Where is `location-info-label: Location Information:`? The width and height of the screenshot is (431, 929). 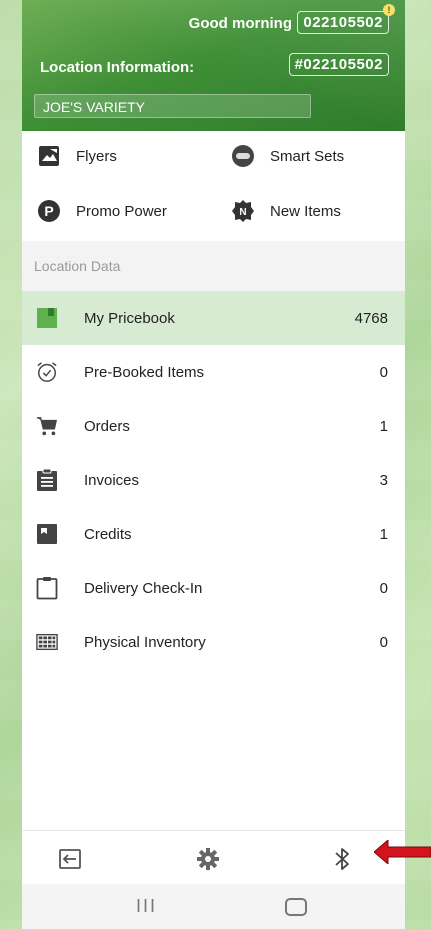 location-info-label: Location Information: is located at coordinates (117, 67).